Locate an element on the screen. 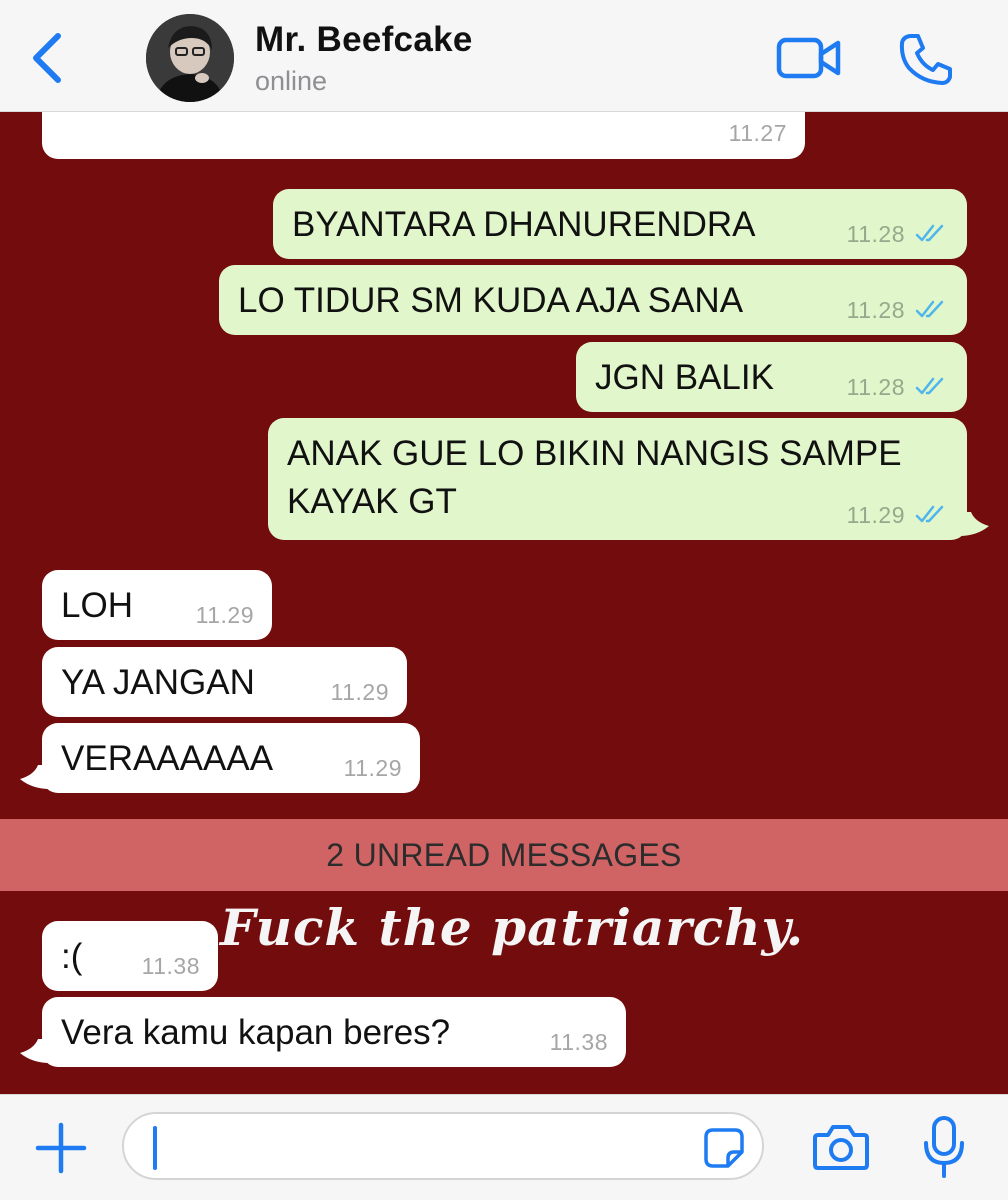 The height and width of the screenshot is (1200, 1008). message-text: BYANTARA DHANURENDRA is located at coordinates (524, 224).